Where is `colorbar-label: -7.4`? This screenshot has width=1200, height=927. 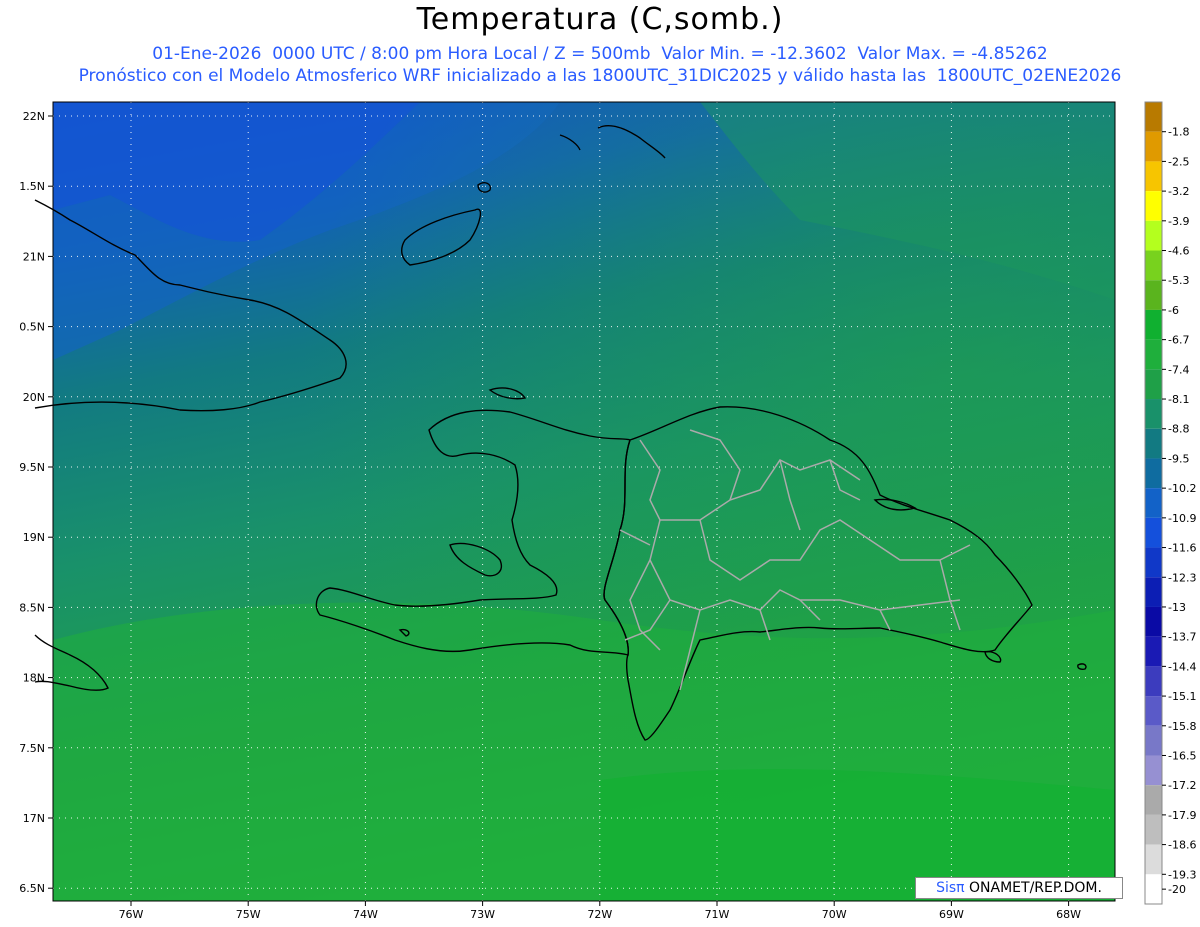 colorbar-label: -7.4 is located at coordinates (1178, 369).